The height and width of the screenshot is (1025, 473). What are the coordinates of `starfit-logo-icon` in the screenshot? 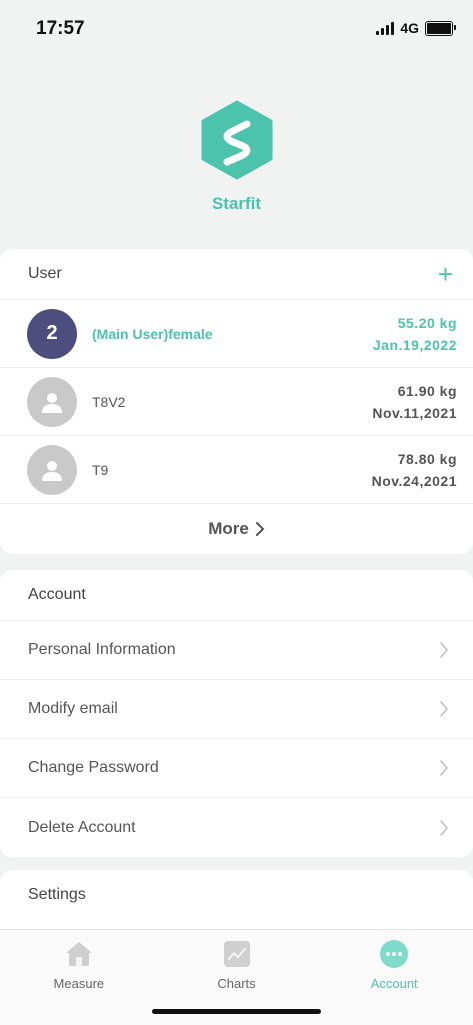 It's located at (236, 140).